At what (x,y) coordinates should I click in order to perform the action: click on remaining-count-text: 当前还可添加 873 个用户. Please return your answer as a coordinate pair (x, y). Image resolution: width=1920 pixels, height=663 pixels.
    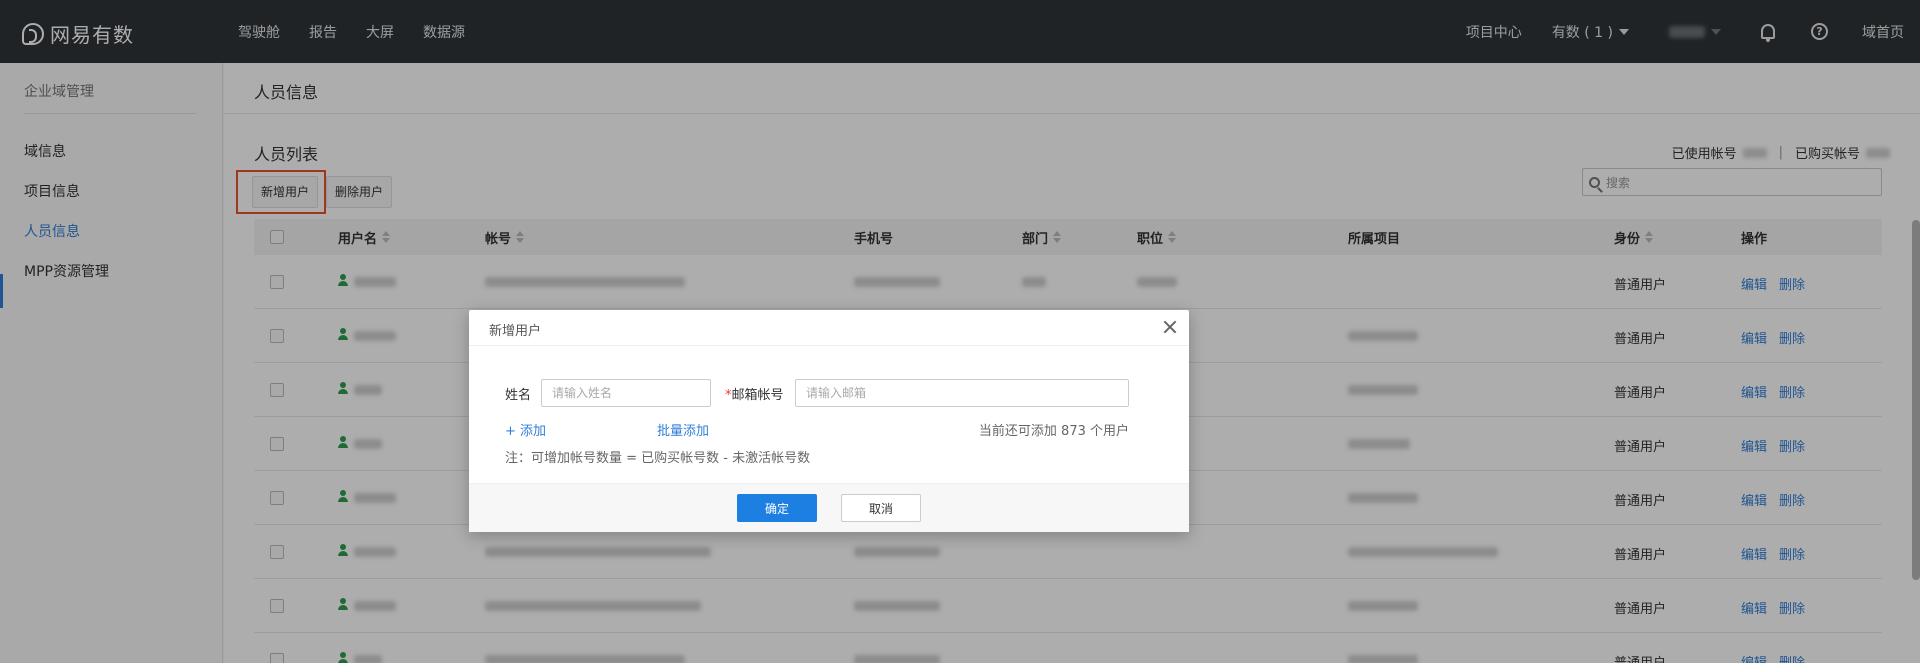
    Looking at the image, I should click on (1053, 431).